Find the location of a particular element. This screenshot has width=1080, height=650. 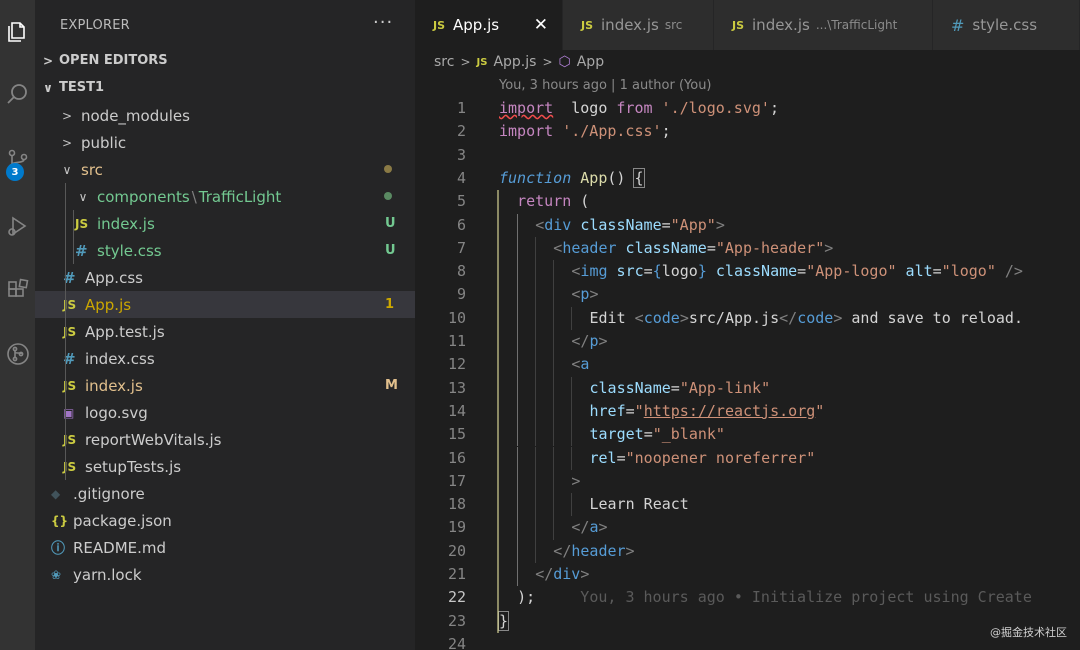

tree-item-label: public is located at coordinates (104, 142).